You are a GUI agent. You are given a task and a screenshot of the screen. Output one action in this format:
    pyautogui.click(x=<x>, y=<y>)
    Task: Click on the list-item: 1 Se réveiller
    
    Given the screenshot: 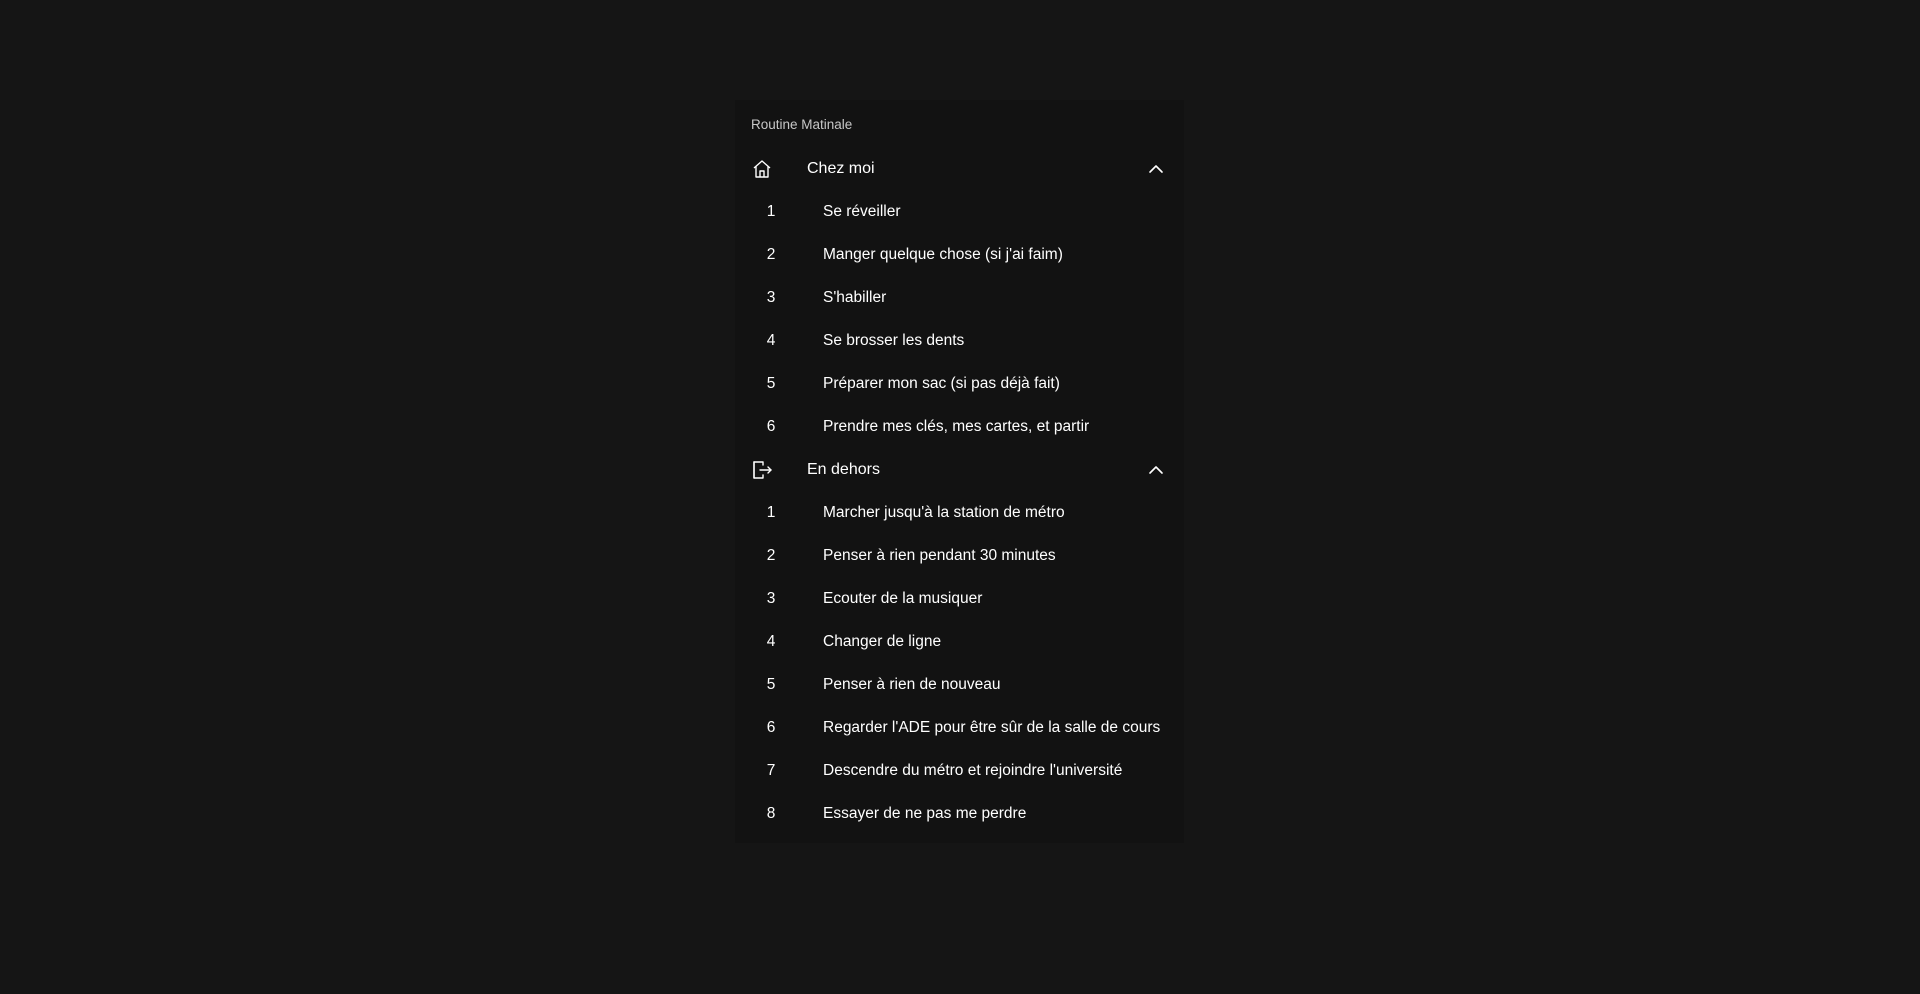 What is the action you would take?
    pyautogui.click(x=959, y=211)
    